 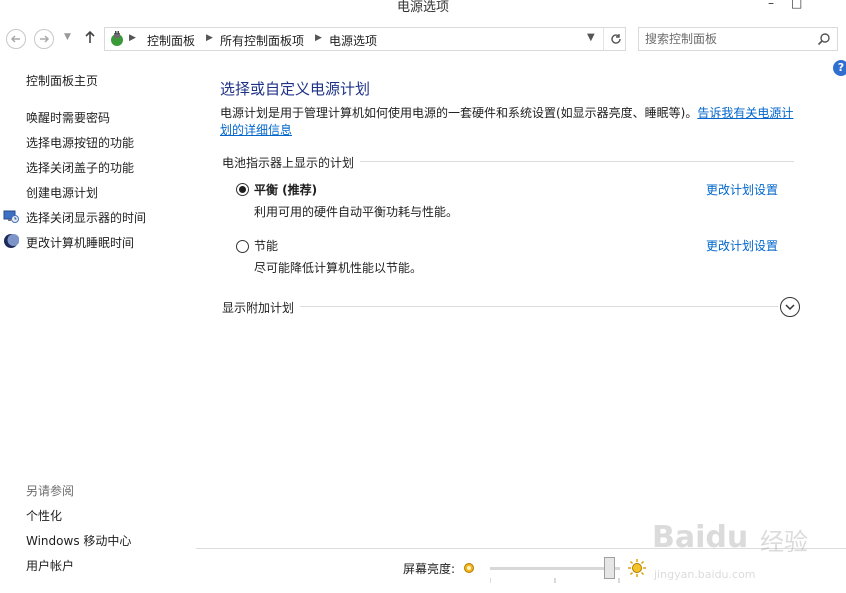 What do you see at coordinates (742, 189) in the screenshot?
I see `change-plan-settings-balanced: 更改计划设置` at bounding box center [742, 189].